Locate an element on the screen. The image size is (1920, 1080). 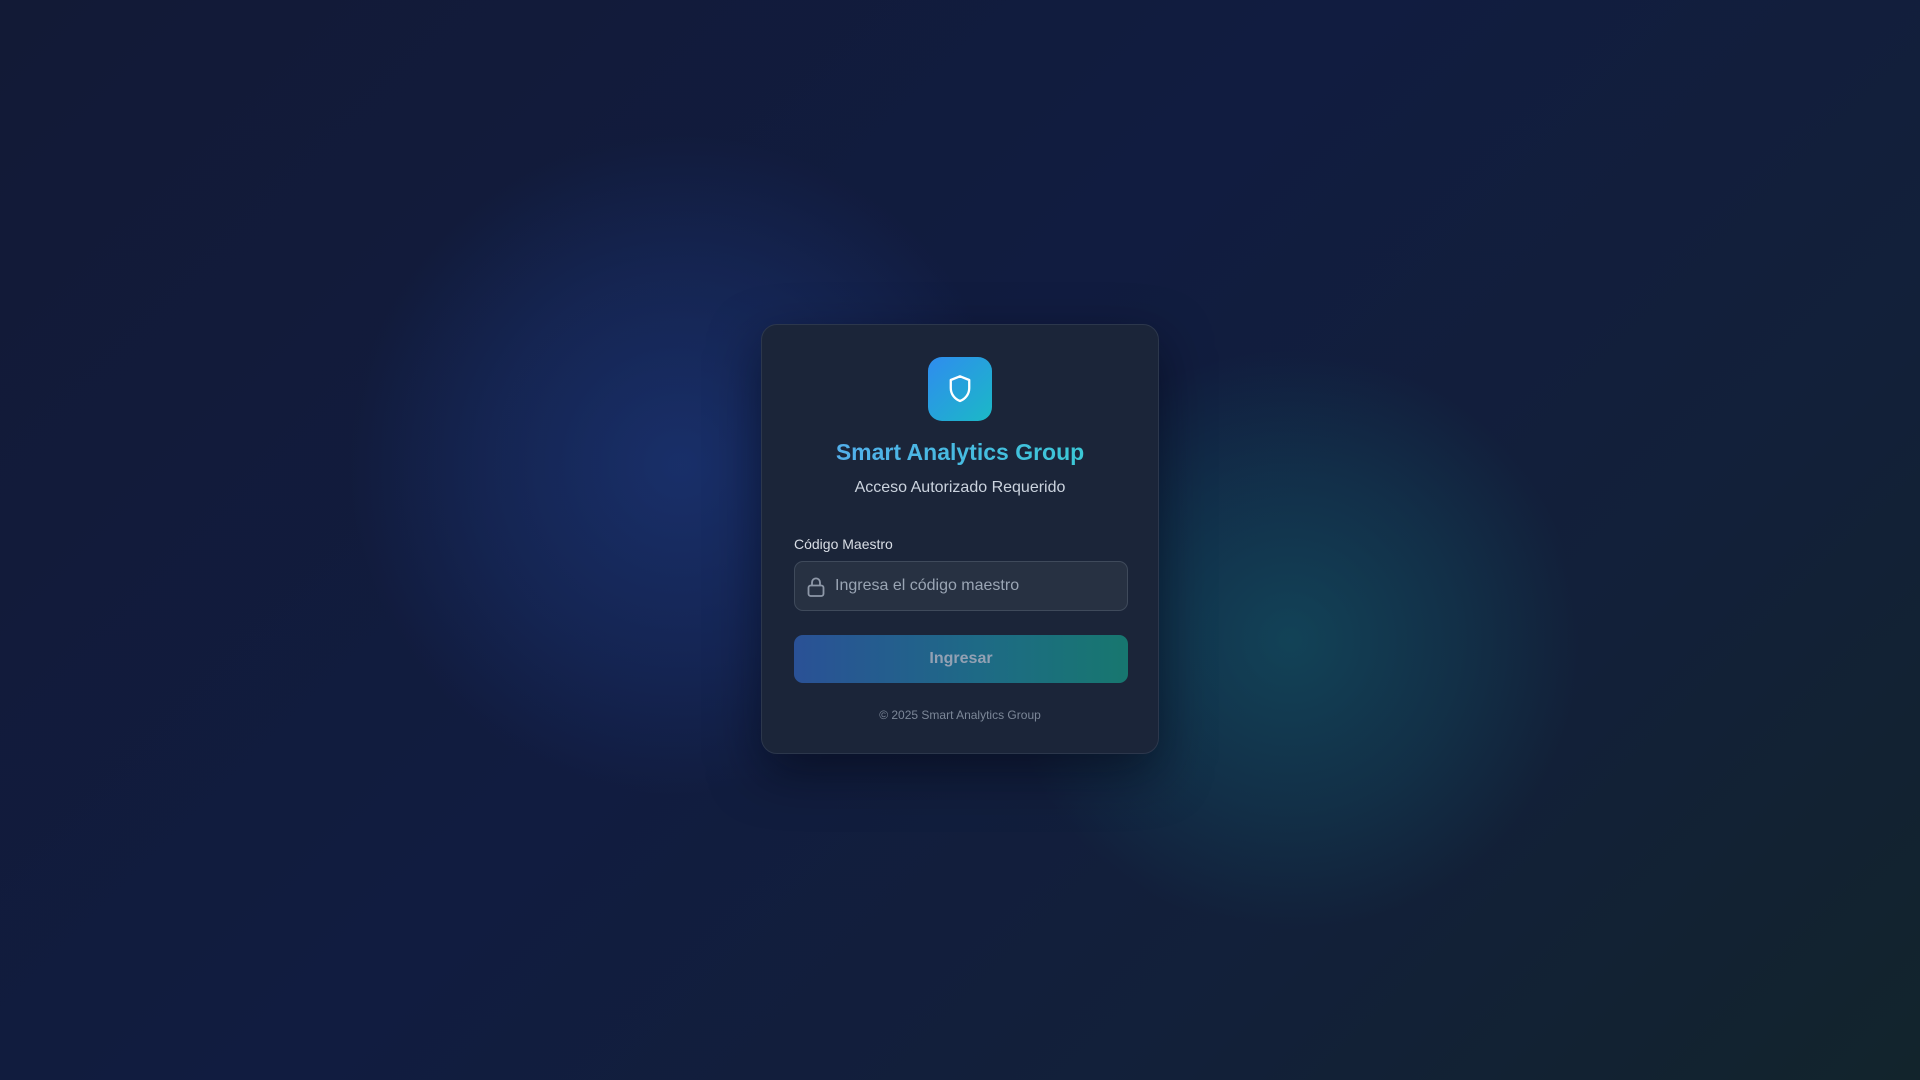
lock-icon is located at coordinates (816, 587).